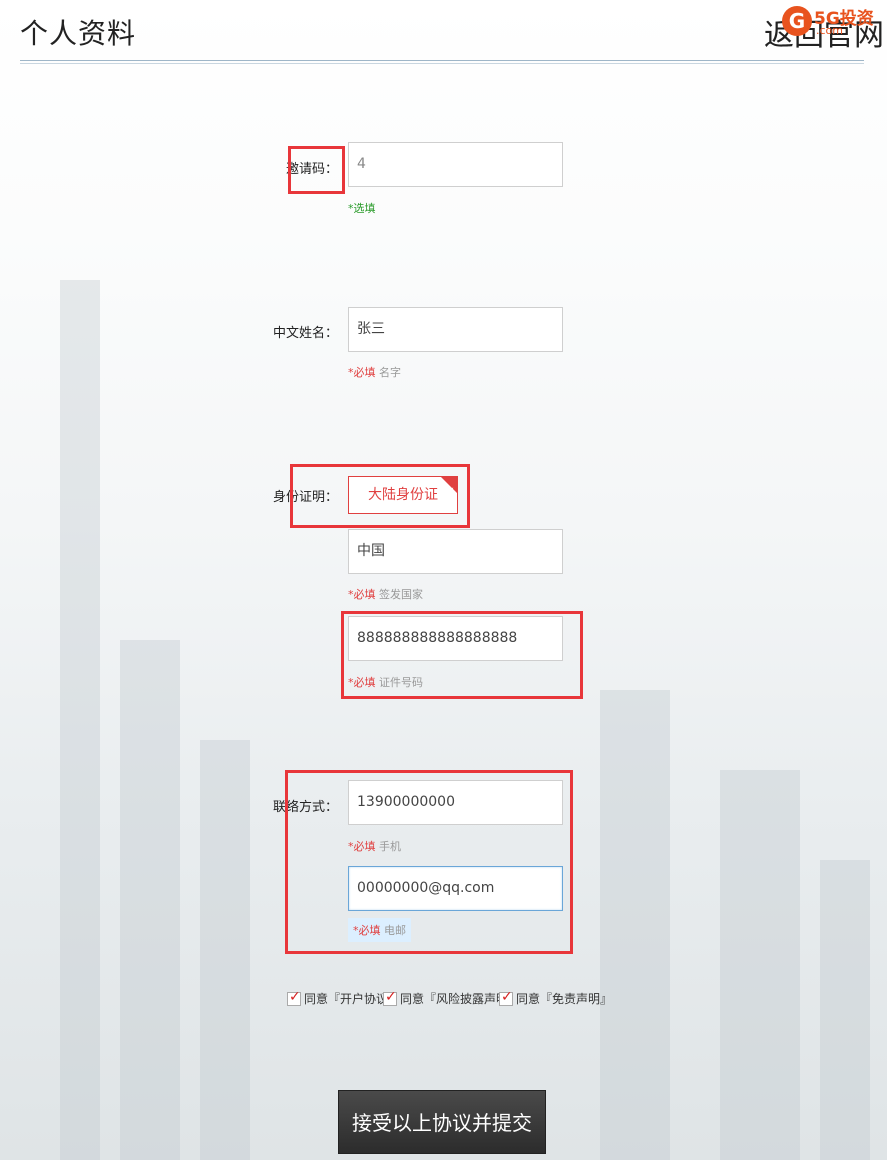 The width and height of the screenshot is (887, 1160). I want to click on issuing-country-hint: *必填 签发国家, so click(385, 594).